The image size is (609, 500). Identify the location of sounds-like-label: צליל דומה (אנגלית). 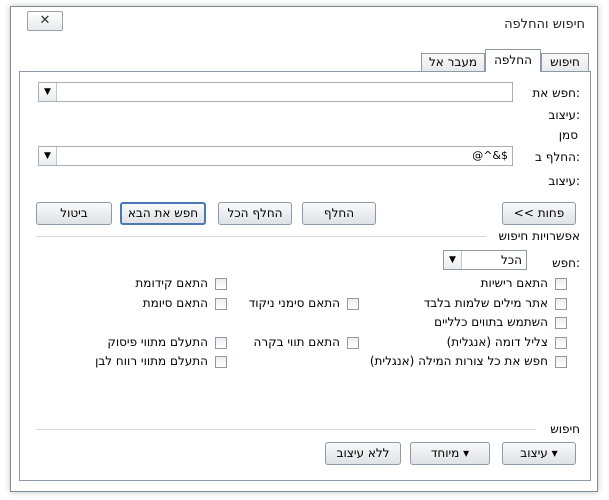
(497, 342).